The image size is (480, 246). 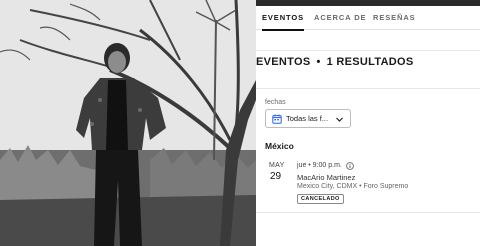 What do you see at coordinates (277, 165) in the screenshot?
I see `event-month: MAY` at bounding box center [277, 165].